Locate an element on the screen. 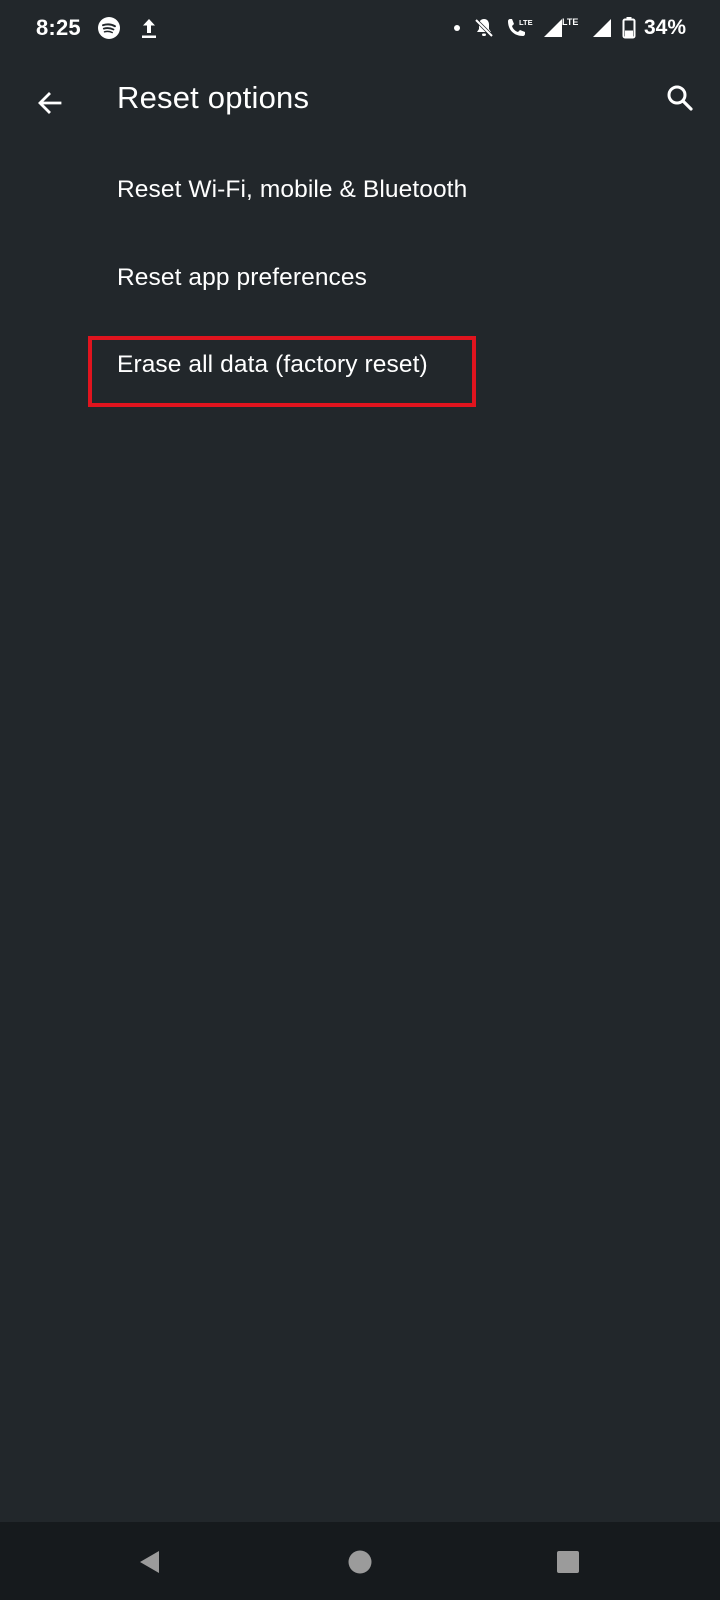 The width and height of the screenshot is (720, 1600). list-item-label: Reset app preferences is located at coordinates (242, 277).